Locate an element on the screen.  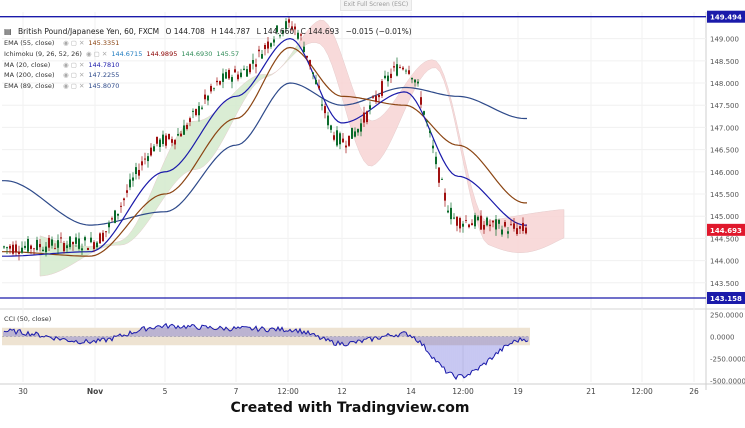
footer-credit: Created with Tradingview.com is located at coordinates (350, 408).